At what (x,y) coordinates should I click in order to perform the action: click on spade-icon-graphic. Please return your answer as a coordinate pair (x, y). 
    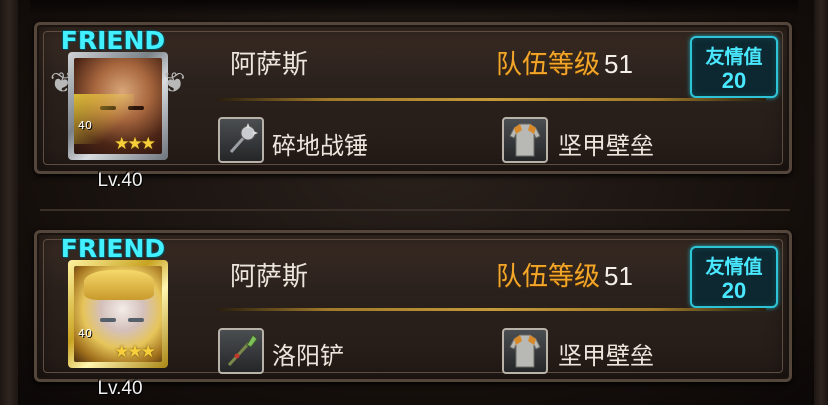
    Looking at the image, I should click on (242, 350).